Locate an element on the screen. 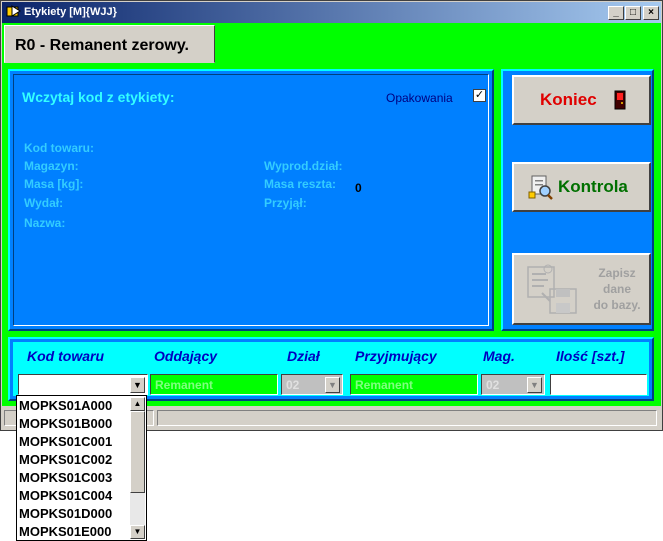  zapisz-label: Zapisz dane do bazy. is located at coordinates (617, 289).